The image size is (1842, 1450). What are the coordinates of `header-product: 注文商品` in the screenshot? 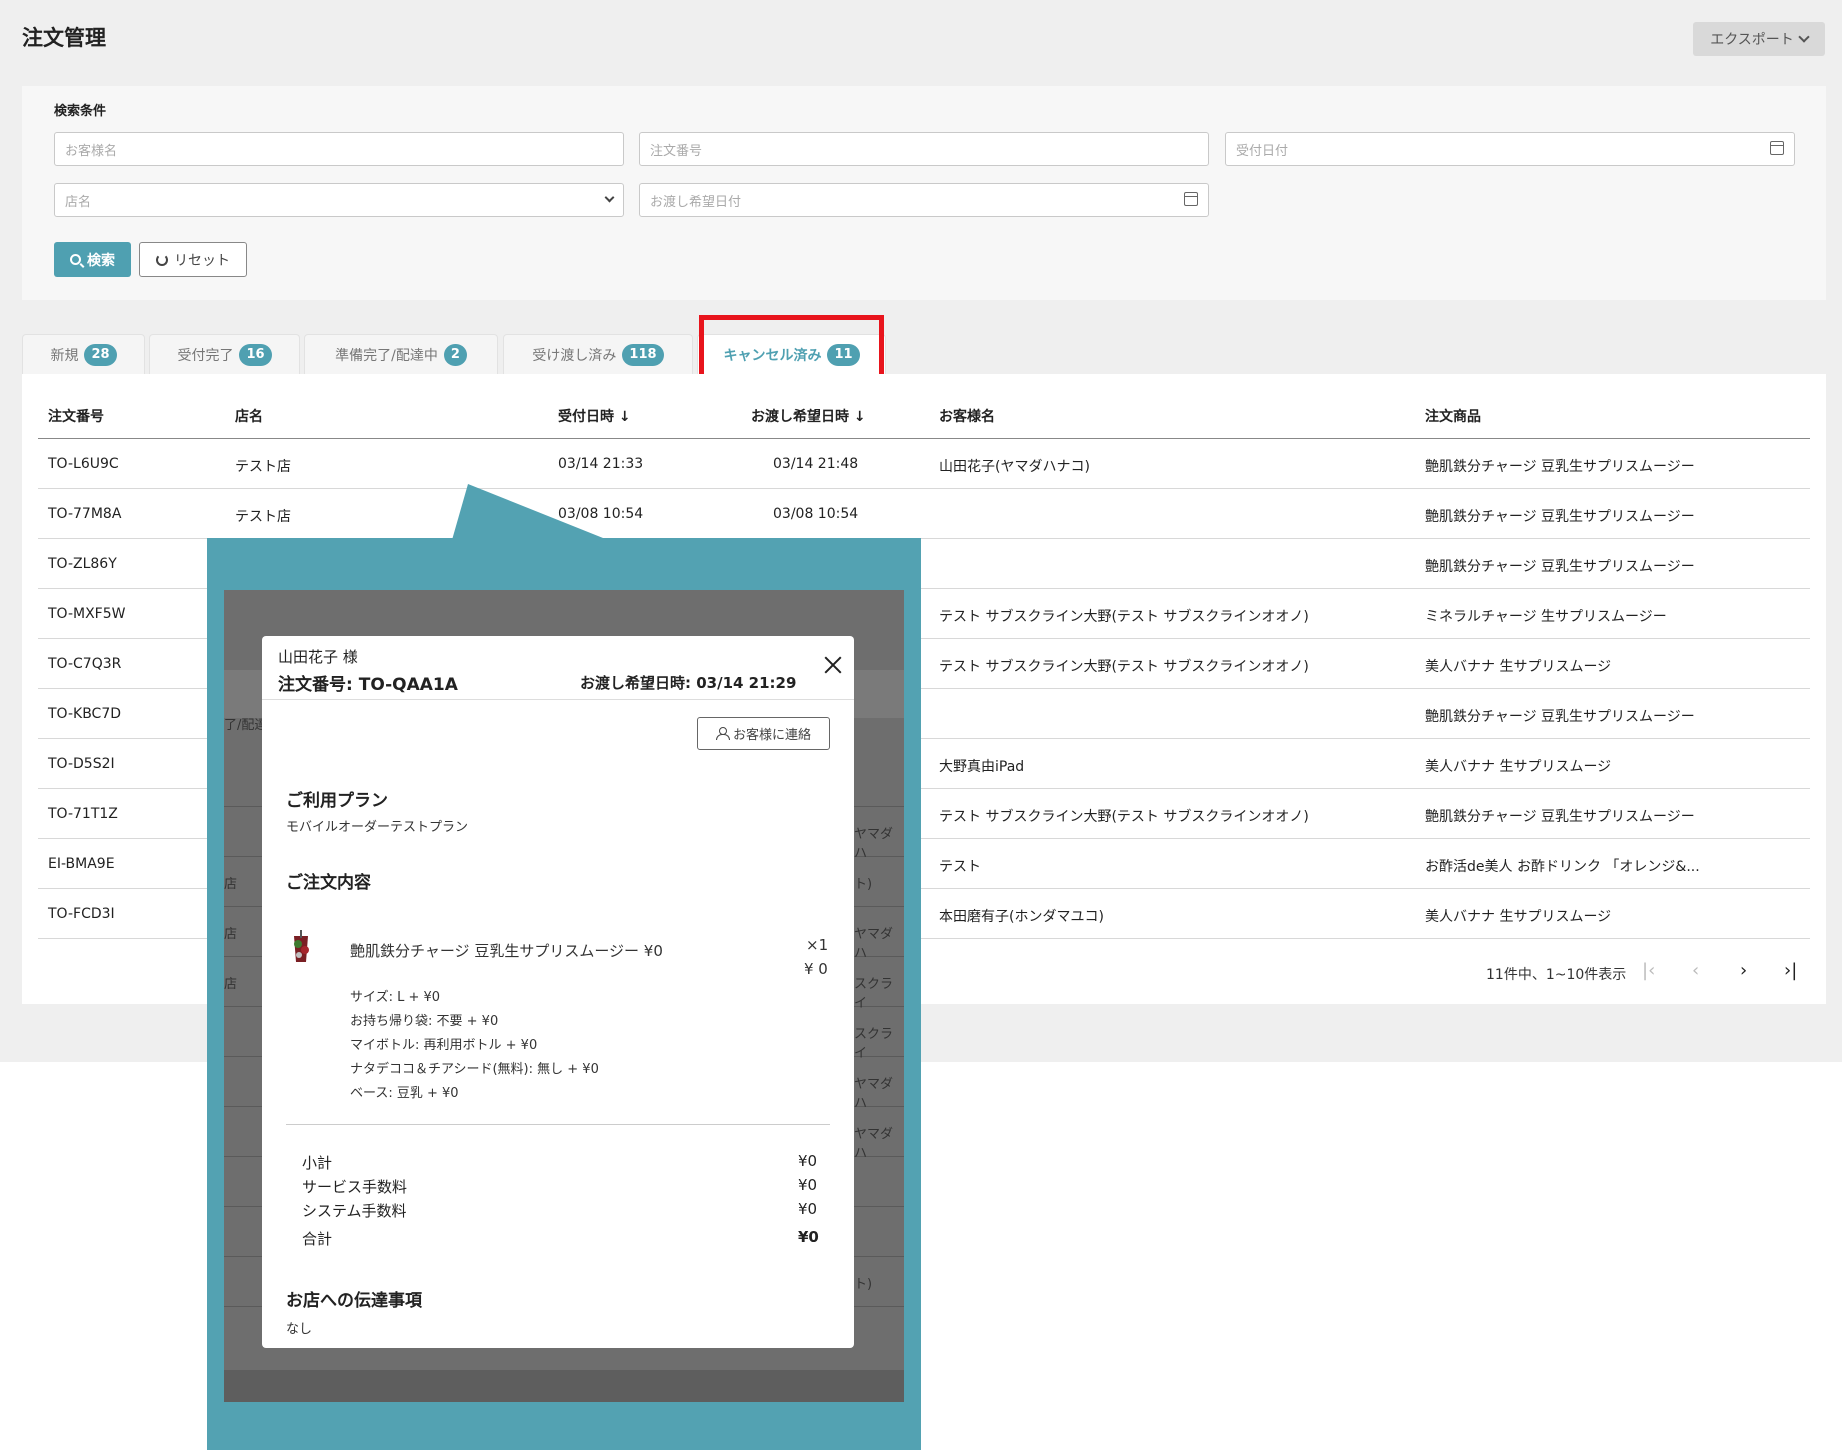 It's located at (1453, 416).